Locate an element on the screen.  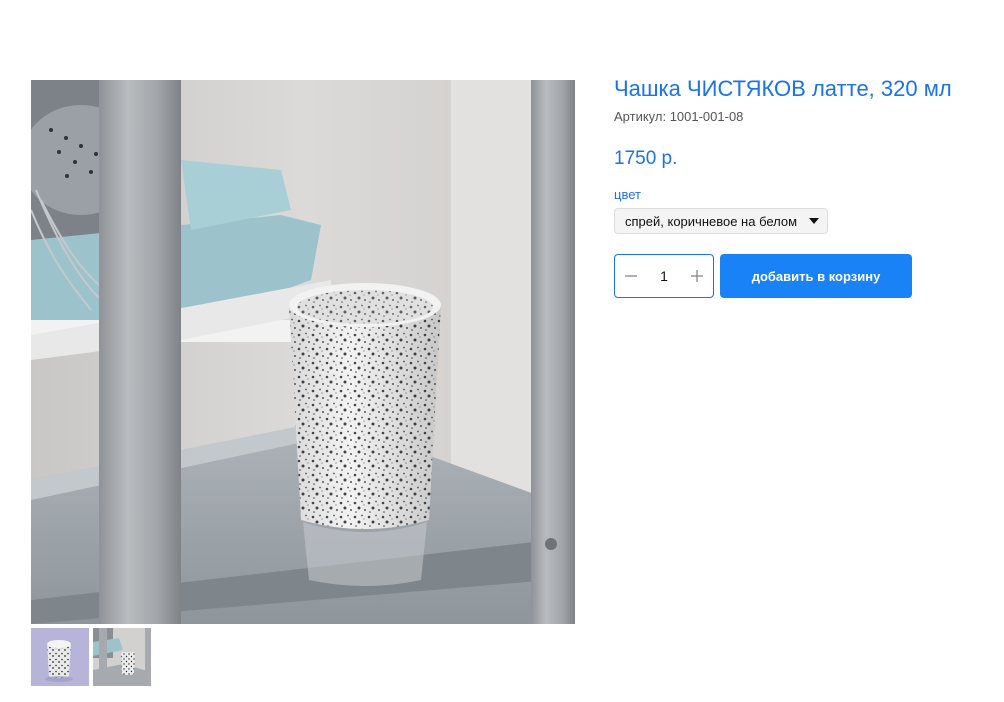
thumbnail-strip is located at coordinates (91, 657).